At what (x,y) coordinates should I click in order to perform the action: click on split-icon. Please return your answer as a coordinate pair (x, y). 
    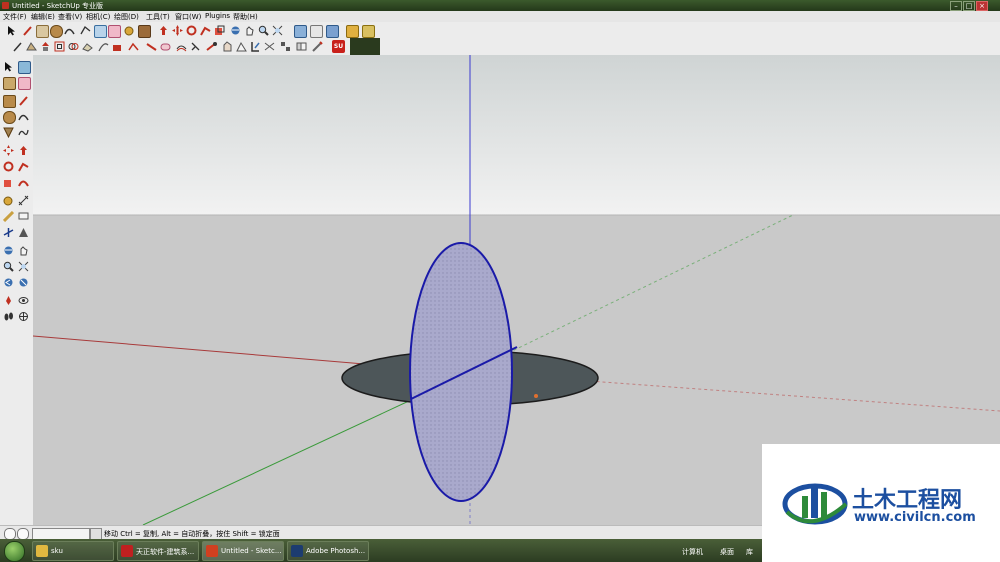
    Looking at the image, I should click on (195, 46).